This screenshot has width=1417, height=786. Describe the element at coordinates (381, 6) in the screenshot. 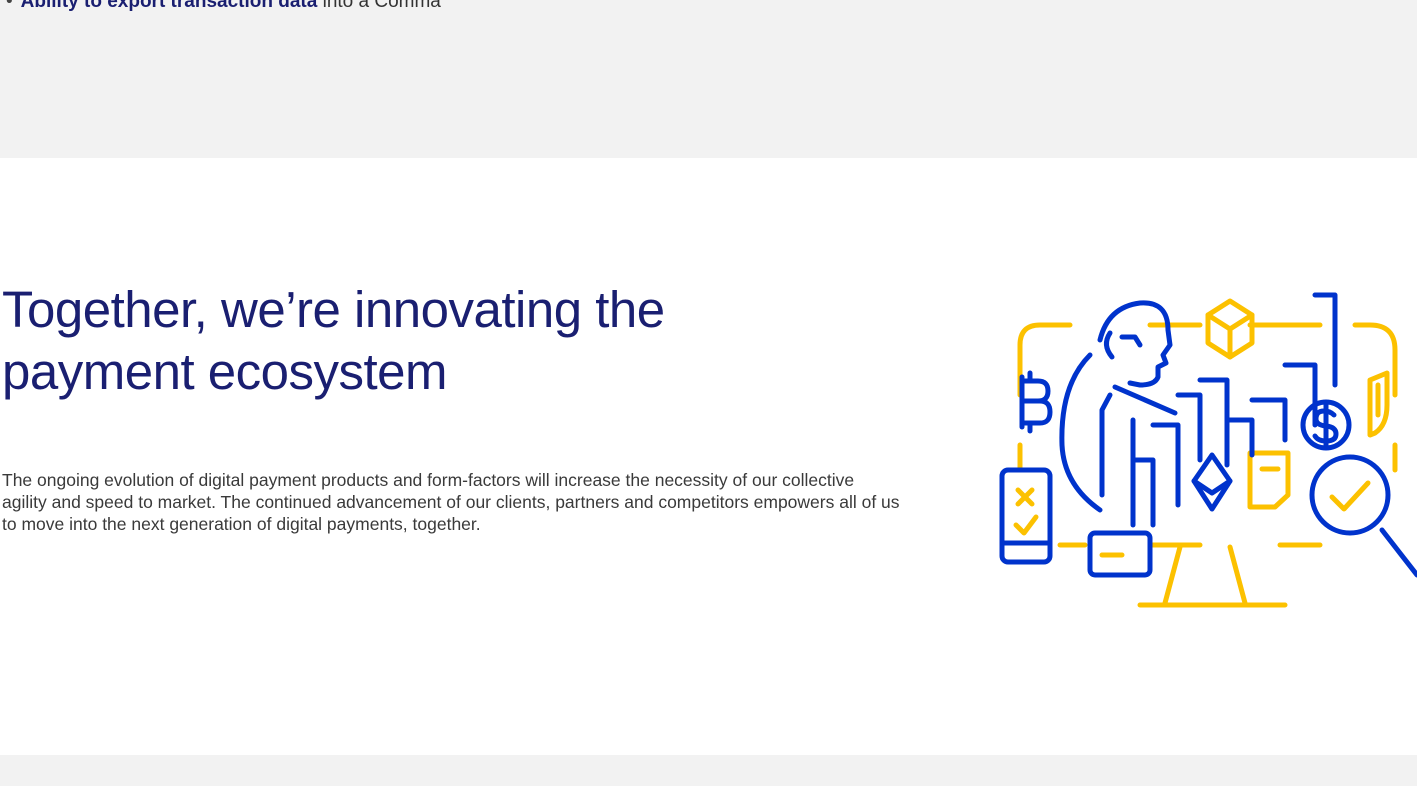

I see `feature-rest-text: into a Comma` at that location.